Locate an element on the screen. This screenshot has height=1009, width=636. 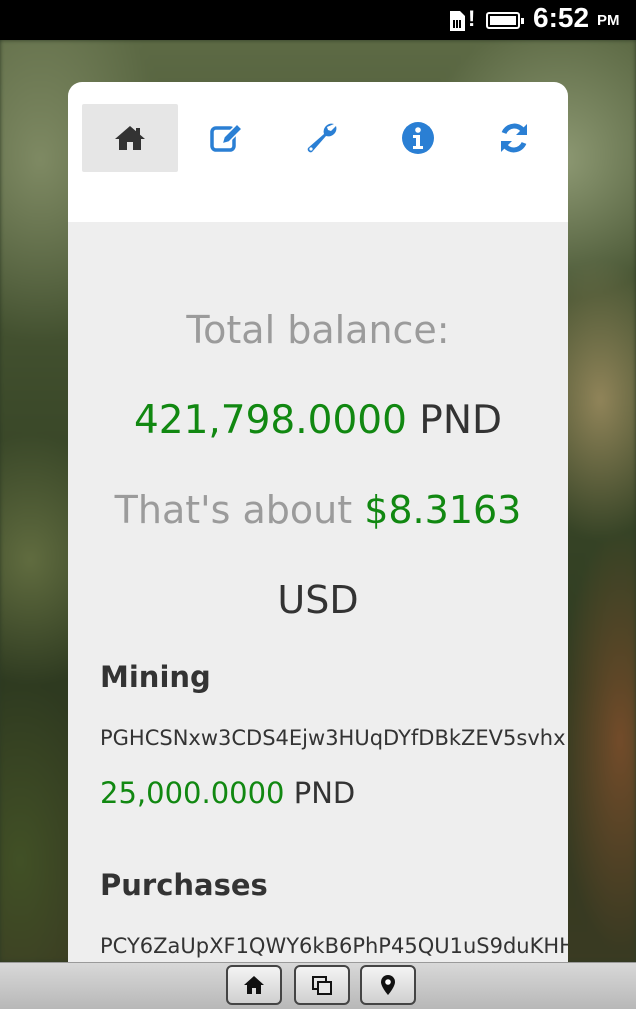
account-address-mining: PGHCSNxw3CDS4Ejw3HUqDYfDBkZEV5svhx is located at coordinates (333, 738).